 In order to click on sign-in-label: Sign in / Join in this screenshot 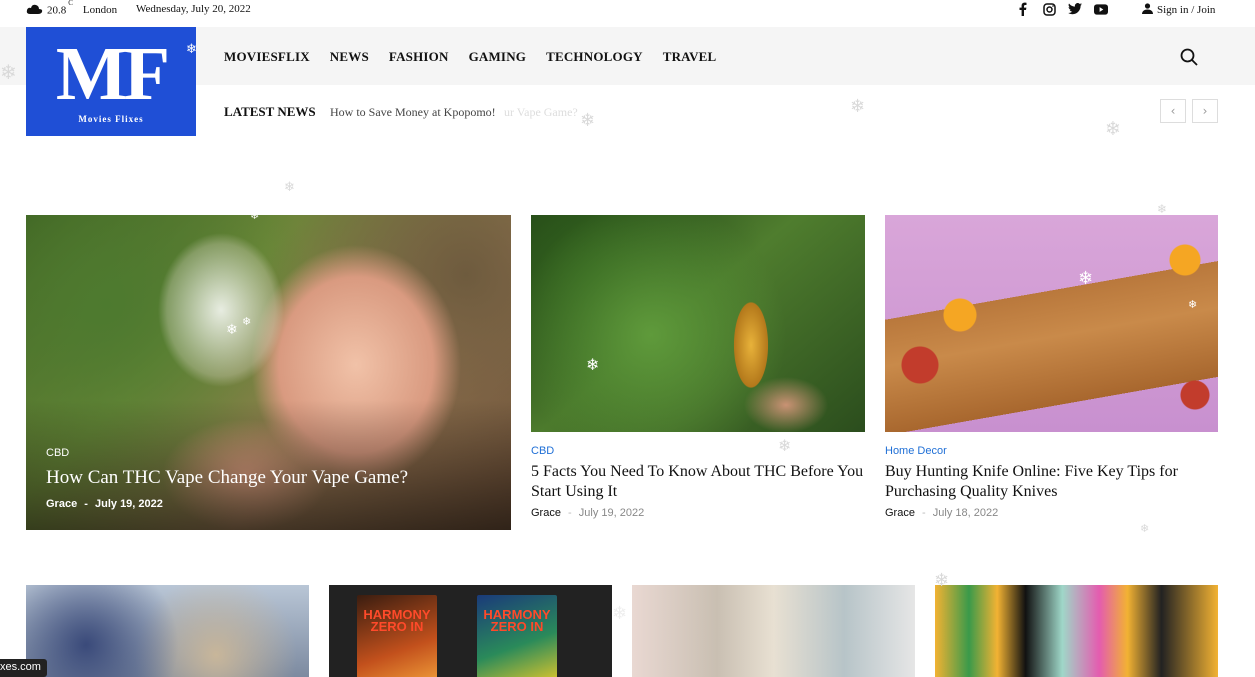, I will do `click(1186, 10)`.